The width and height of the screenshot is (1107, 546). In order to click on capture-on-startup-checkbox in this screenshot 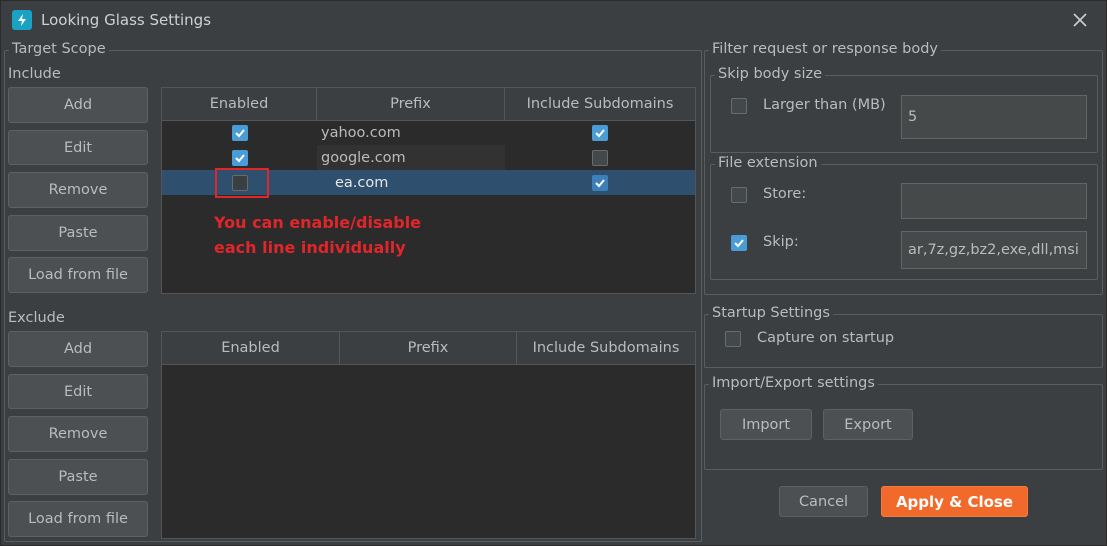, I will do `click(733, 339)`.